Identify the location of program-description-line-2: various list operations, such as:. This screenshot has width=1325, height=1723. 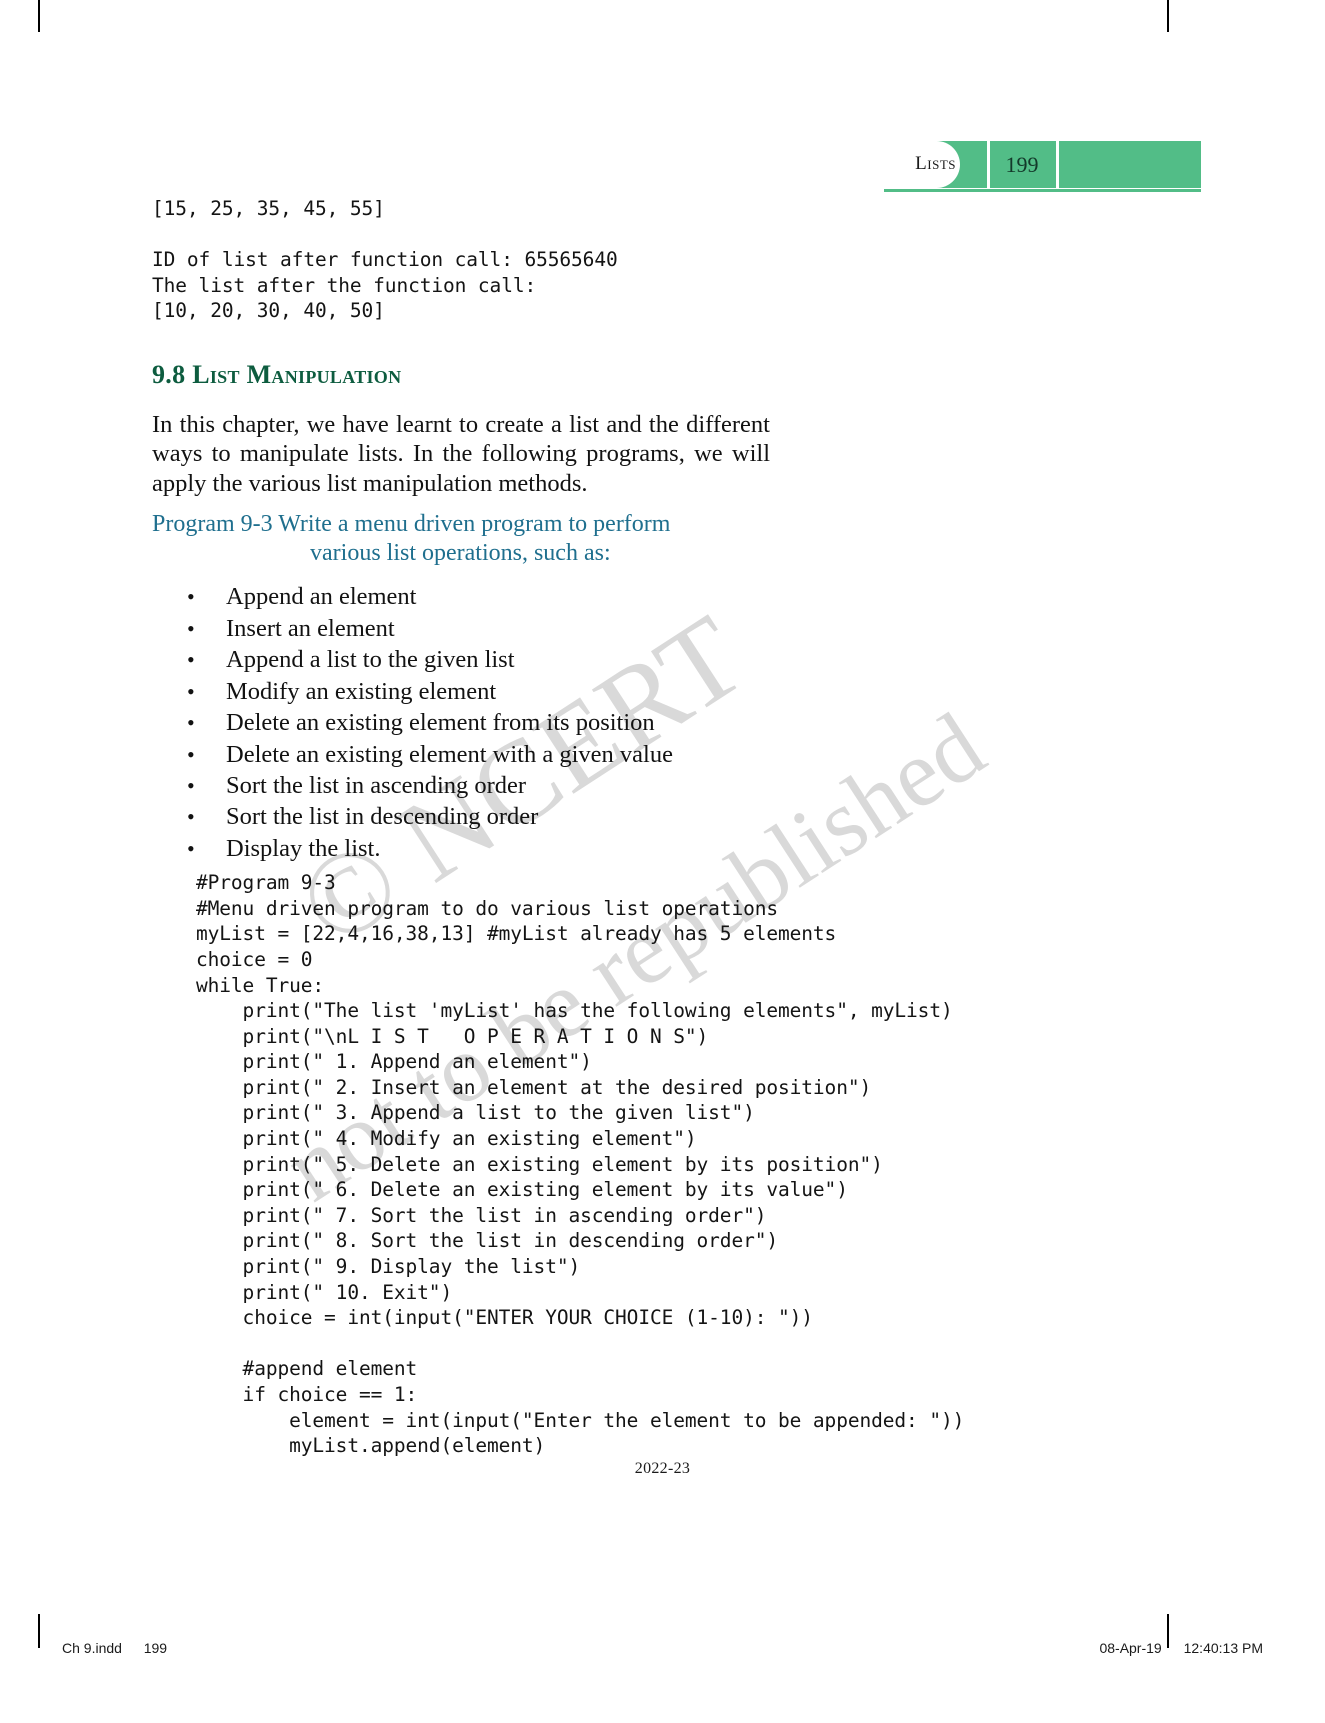
(460, 552).